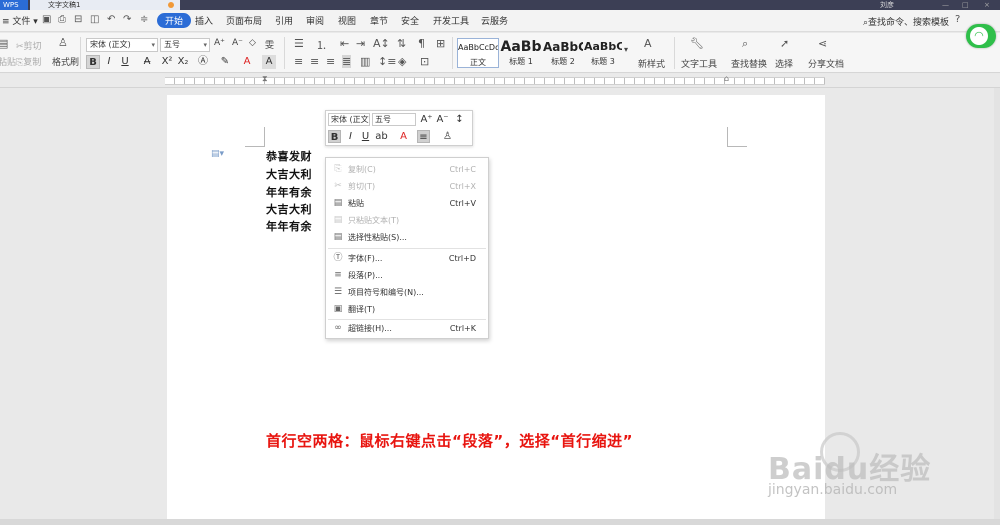 The image size is (1000, 525). I want to click on app-tab: WPS, so click(14, 5).